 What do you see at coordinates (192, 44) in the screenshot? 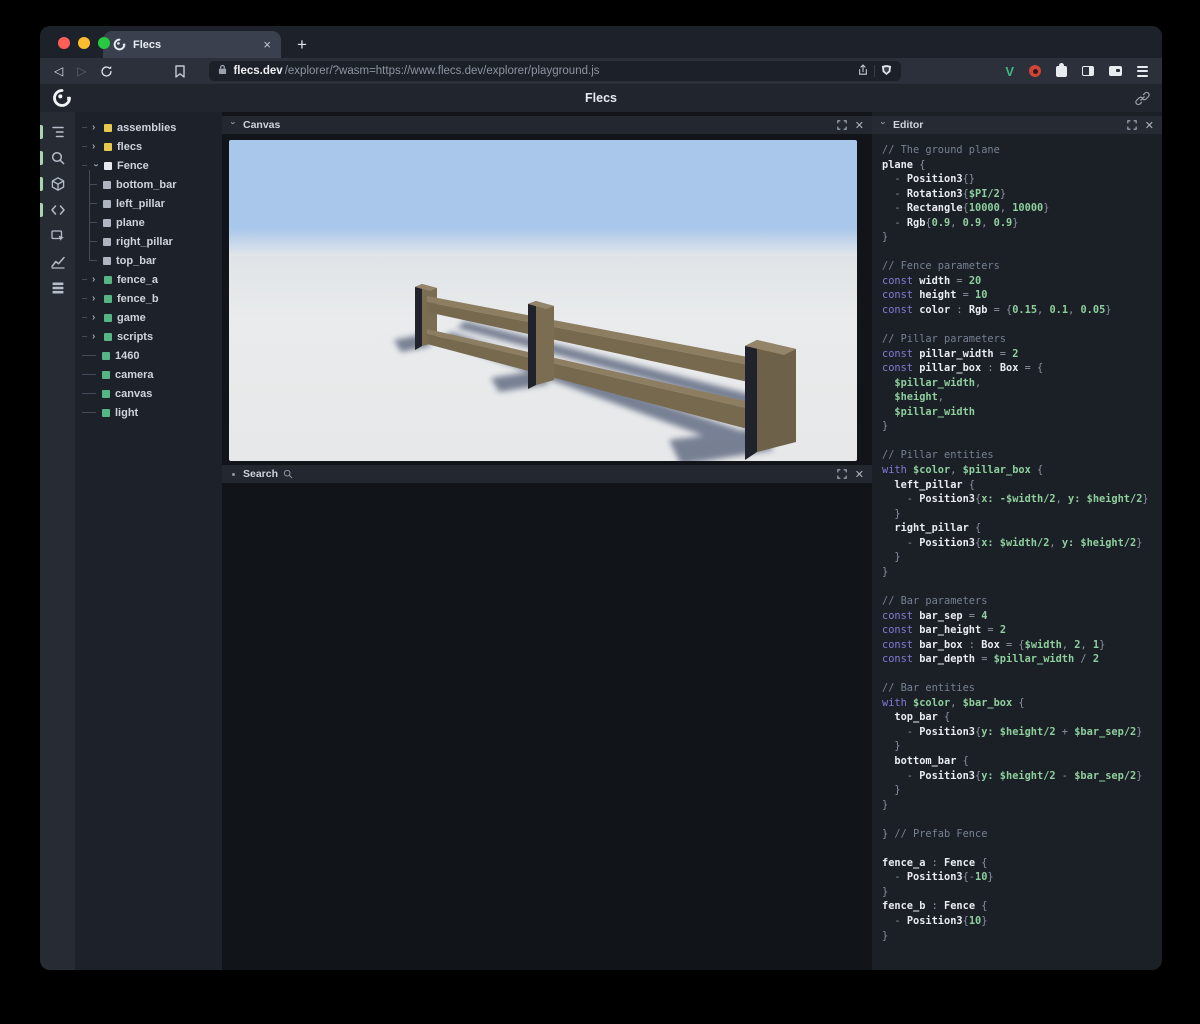
I see `browser-tab: Flecs ×` at bounding box center [192, 44].